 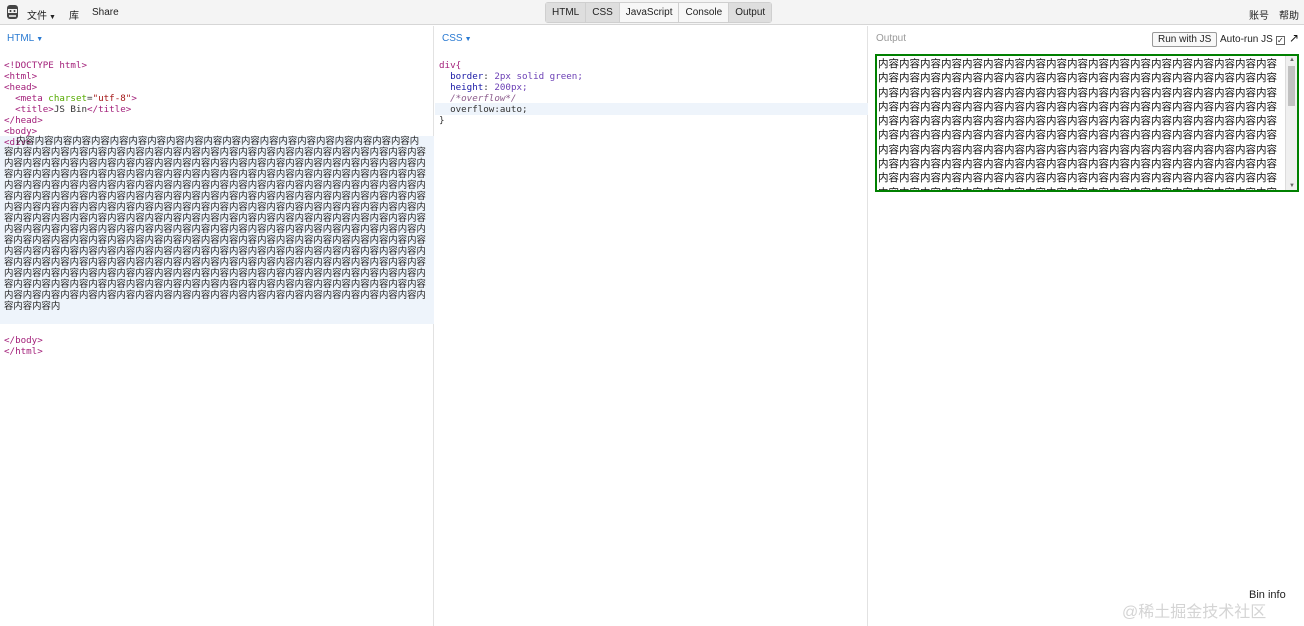 I want to click on code-line: <title>JS Bin</title>, so click(x=73, y=109).